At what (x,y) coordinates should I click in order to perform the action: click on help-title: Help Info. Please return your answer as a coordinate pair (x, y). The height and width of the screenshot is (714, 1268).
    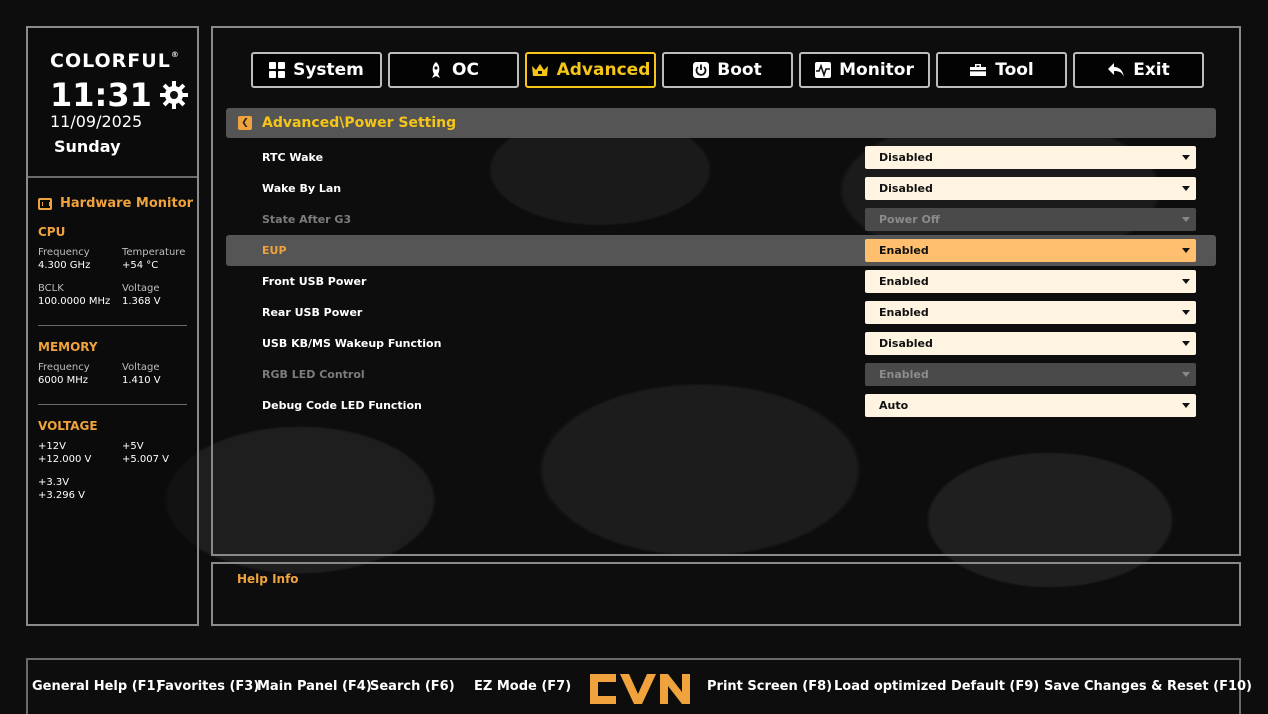
    Looking at the image, I should click on (268, 579).